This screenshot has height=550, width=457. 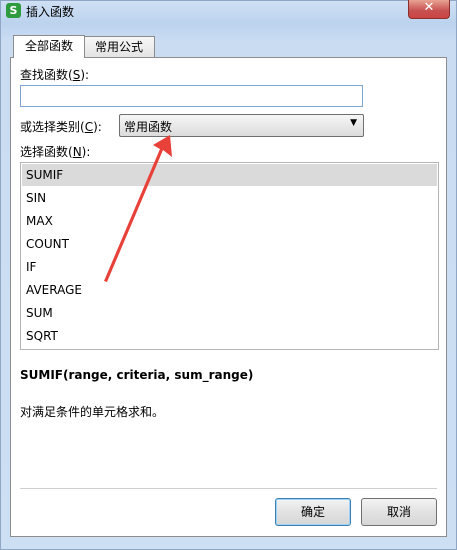 I want to click on tab-all-functions: 全部函数, so click(x=49, y=46).